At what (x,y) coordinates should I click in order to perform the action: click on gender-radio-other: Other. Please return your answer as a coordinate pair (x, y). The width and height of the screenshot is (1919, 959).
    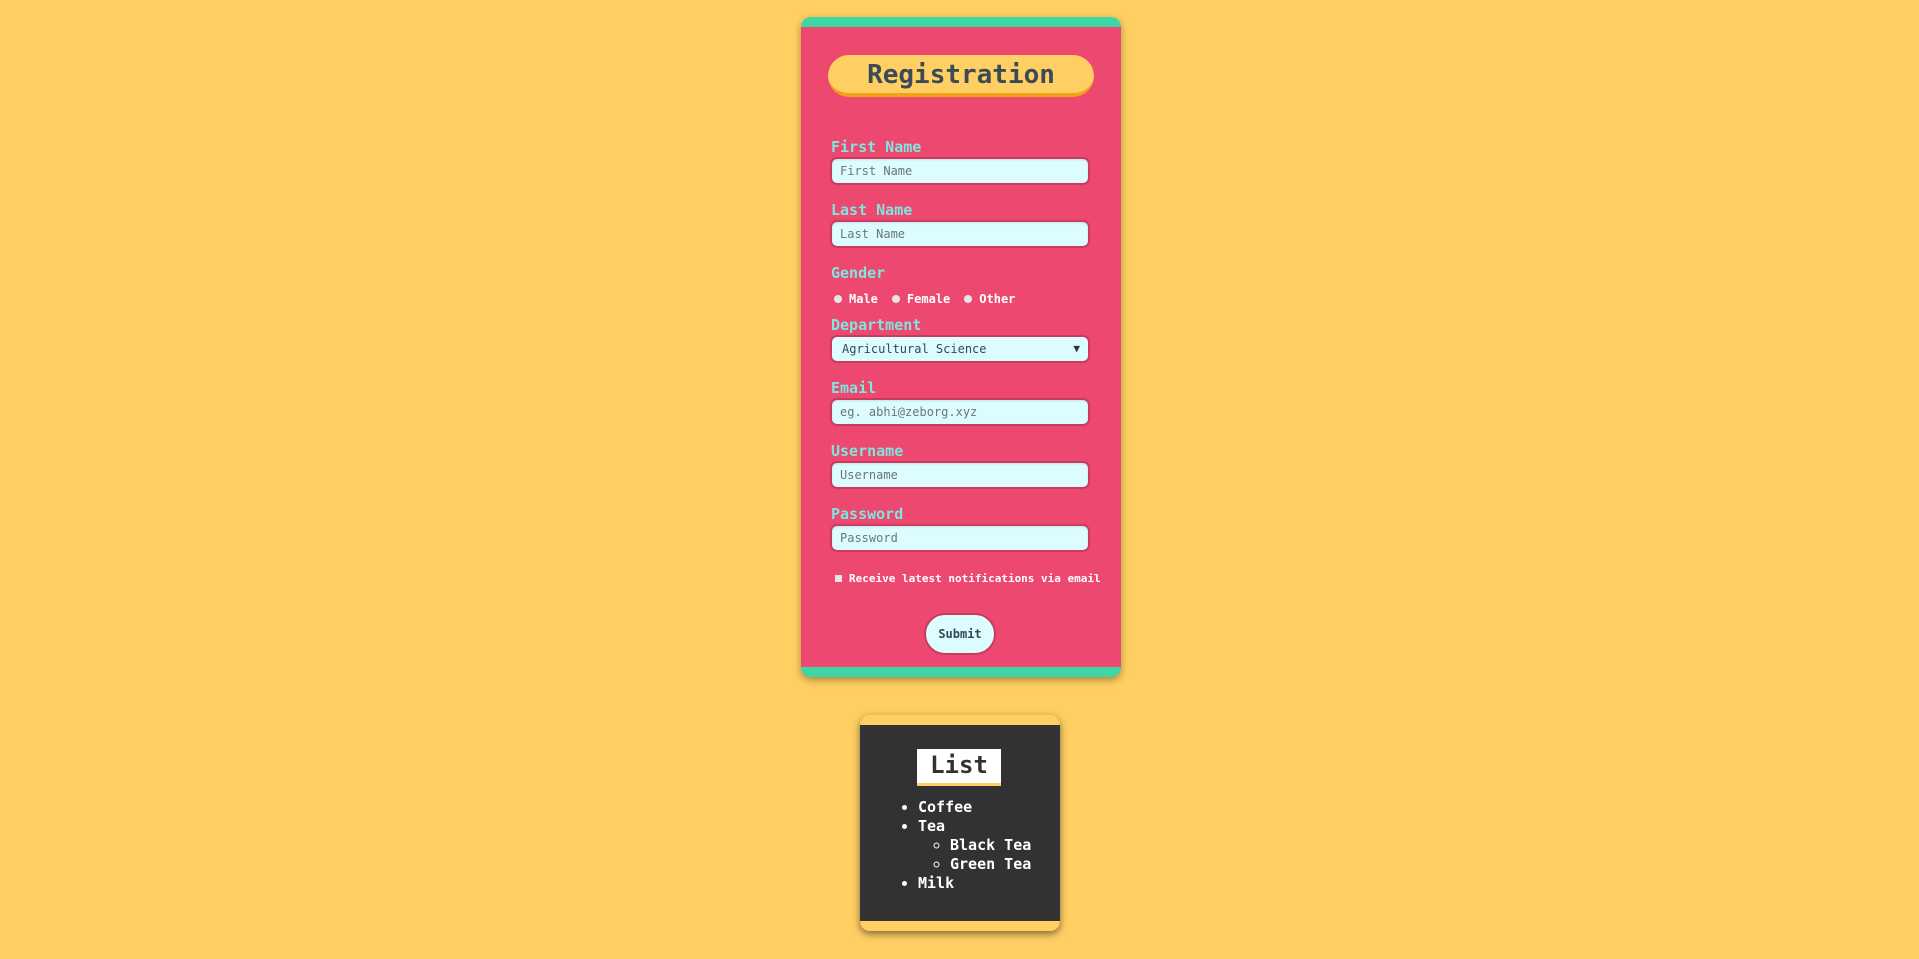
    Looking at the image, I should click on (989, 299).